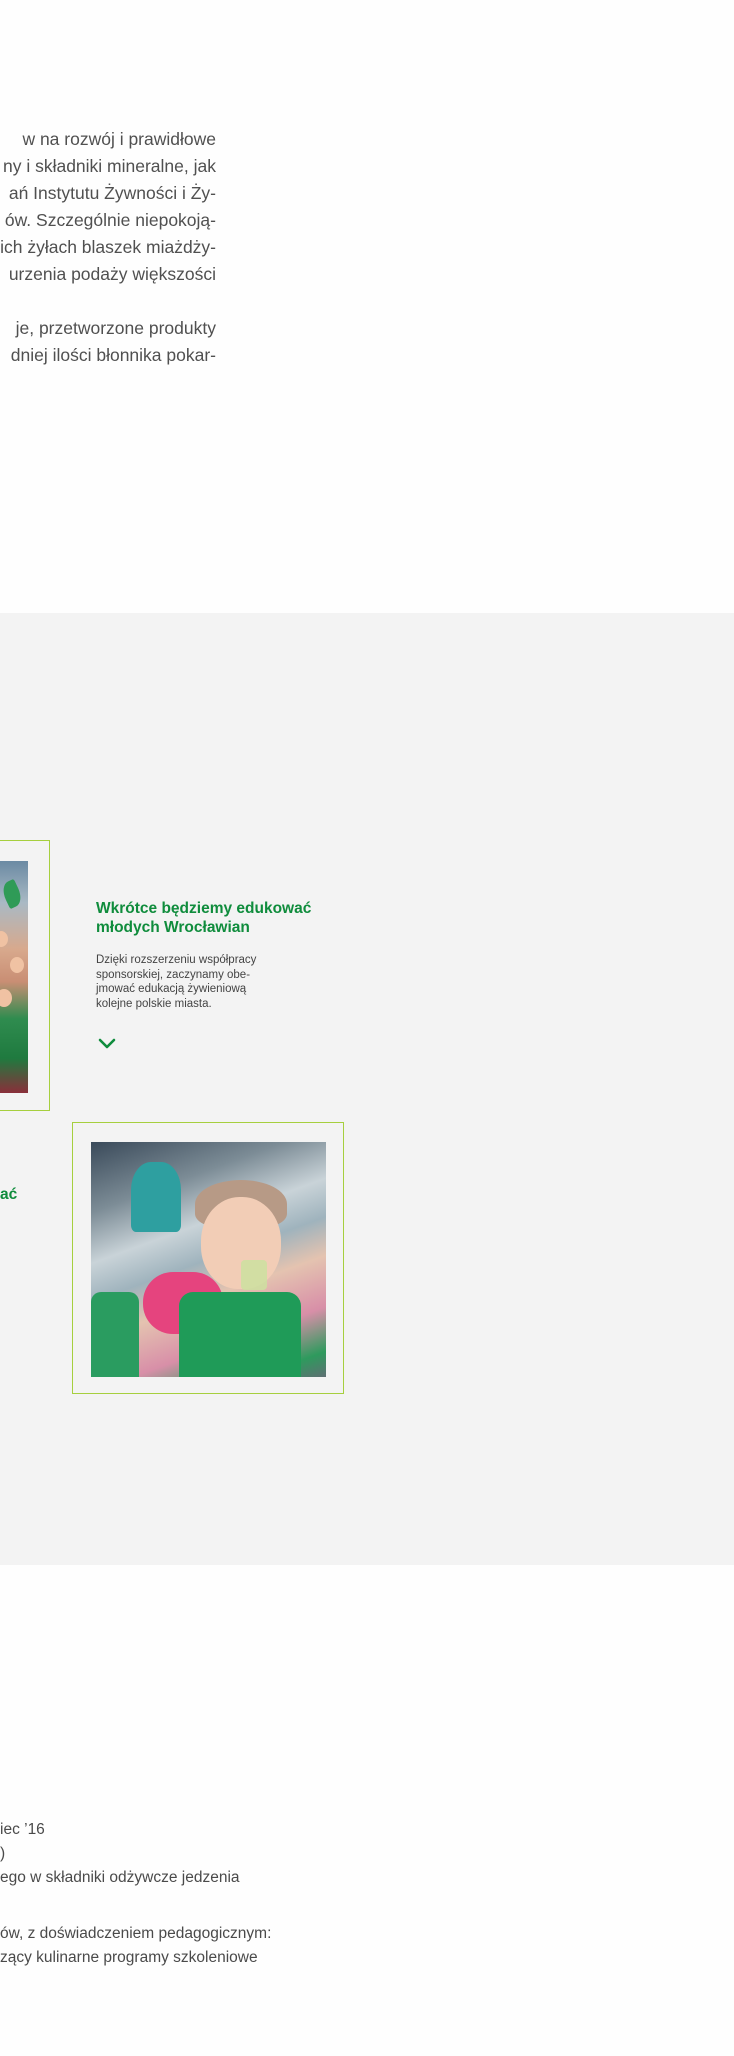  I want to click on background-child, so click(156, 1197).